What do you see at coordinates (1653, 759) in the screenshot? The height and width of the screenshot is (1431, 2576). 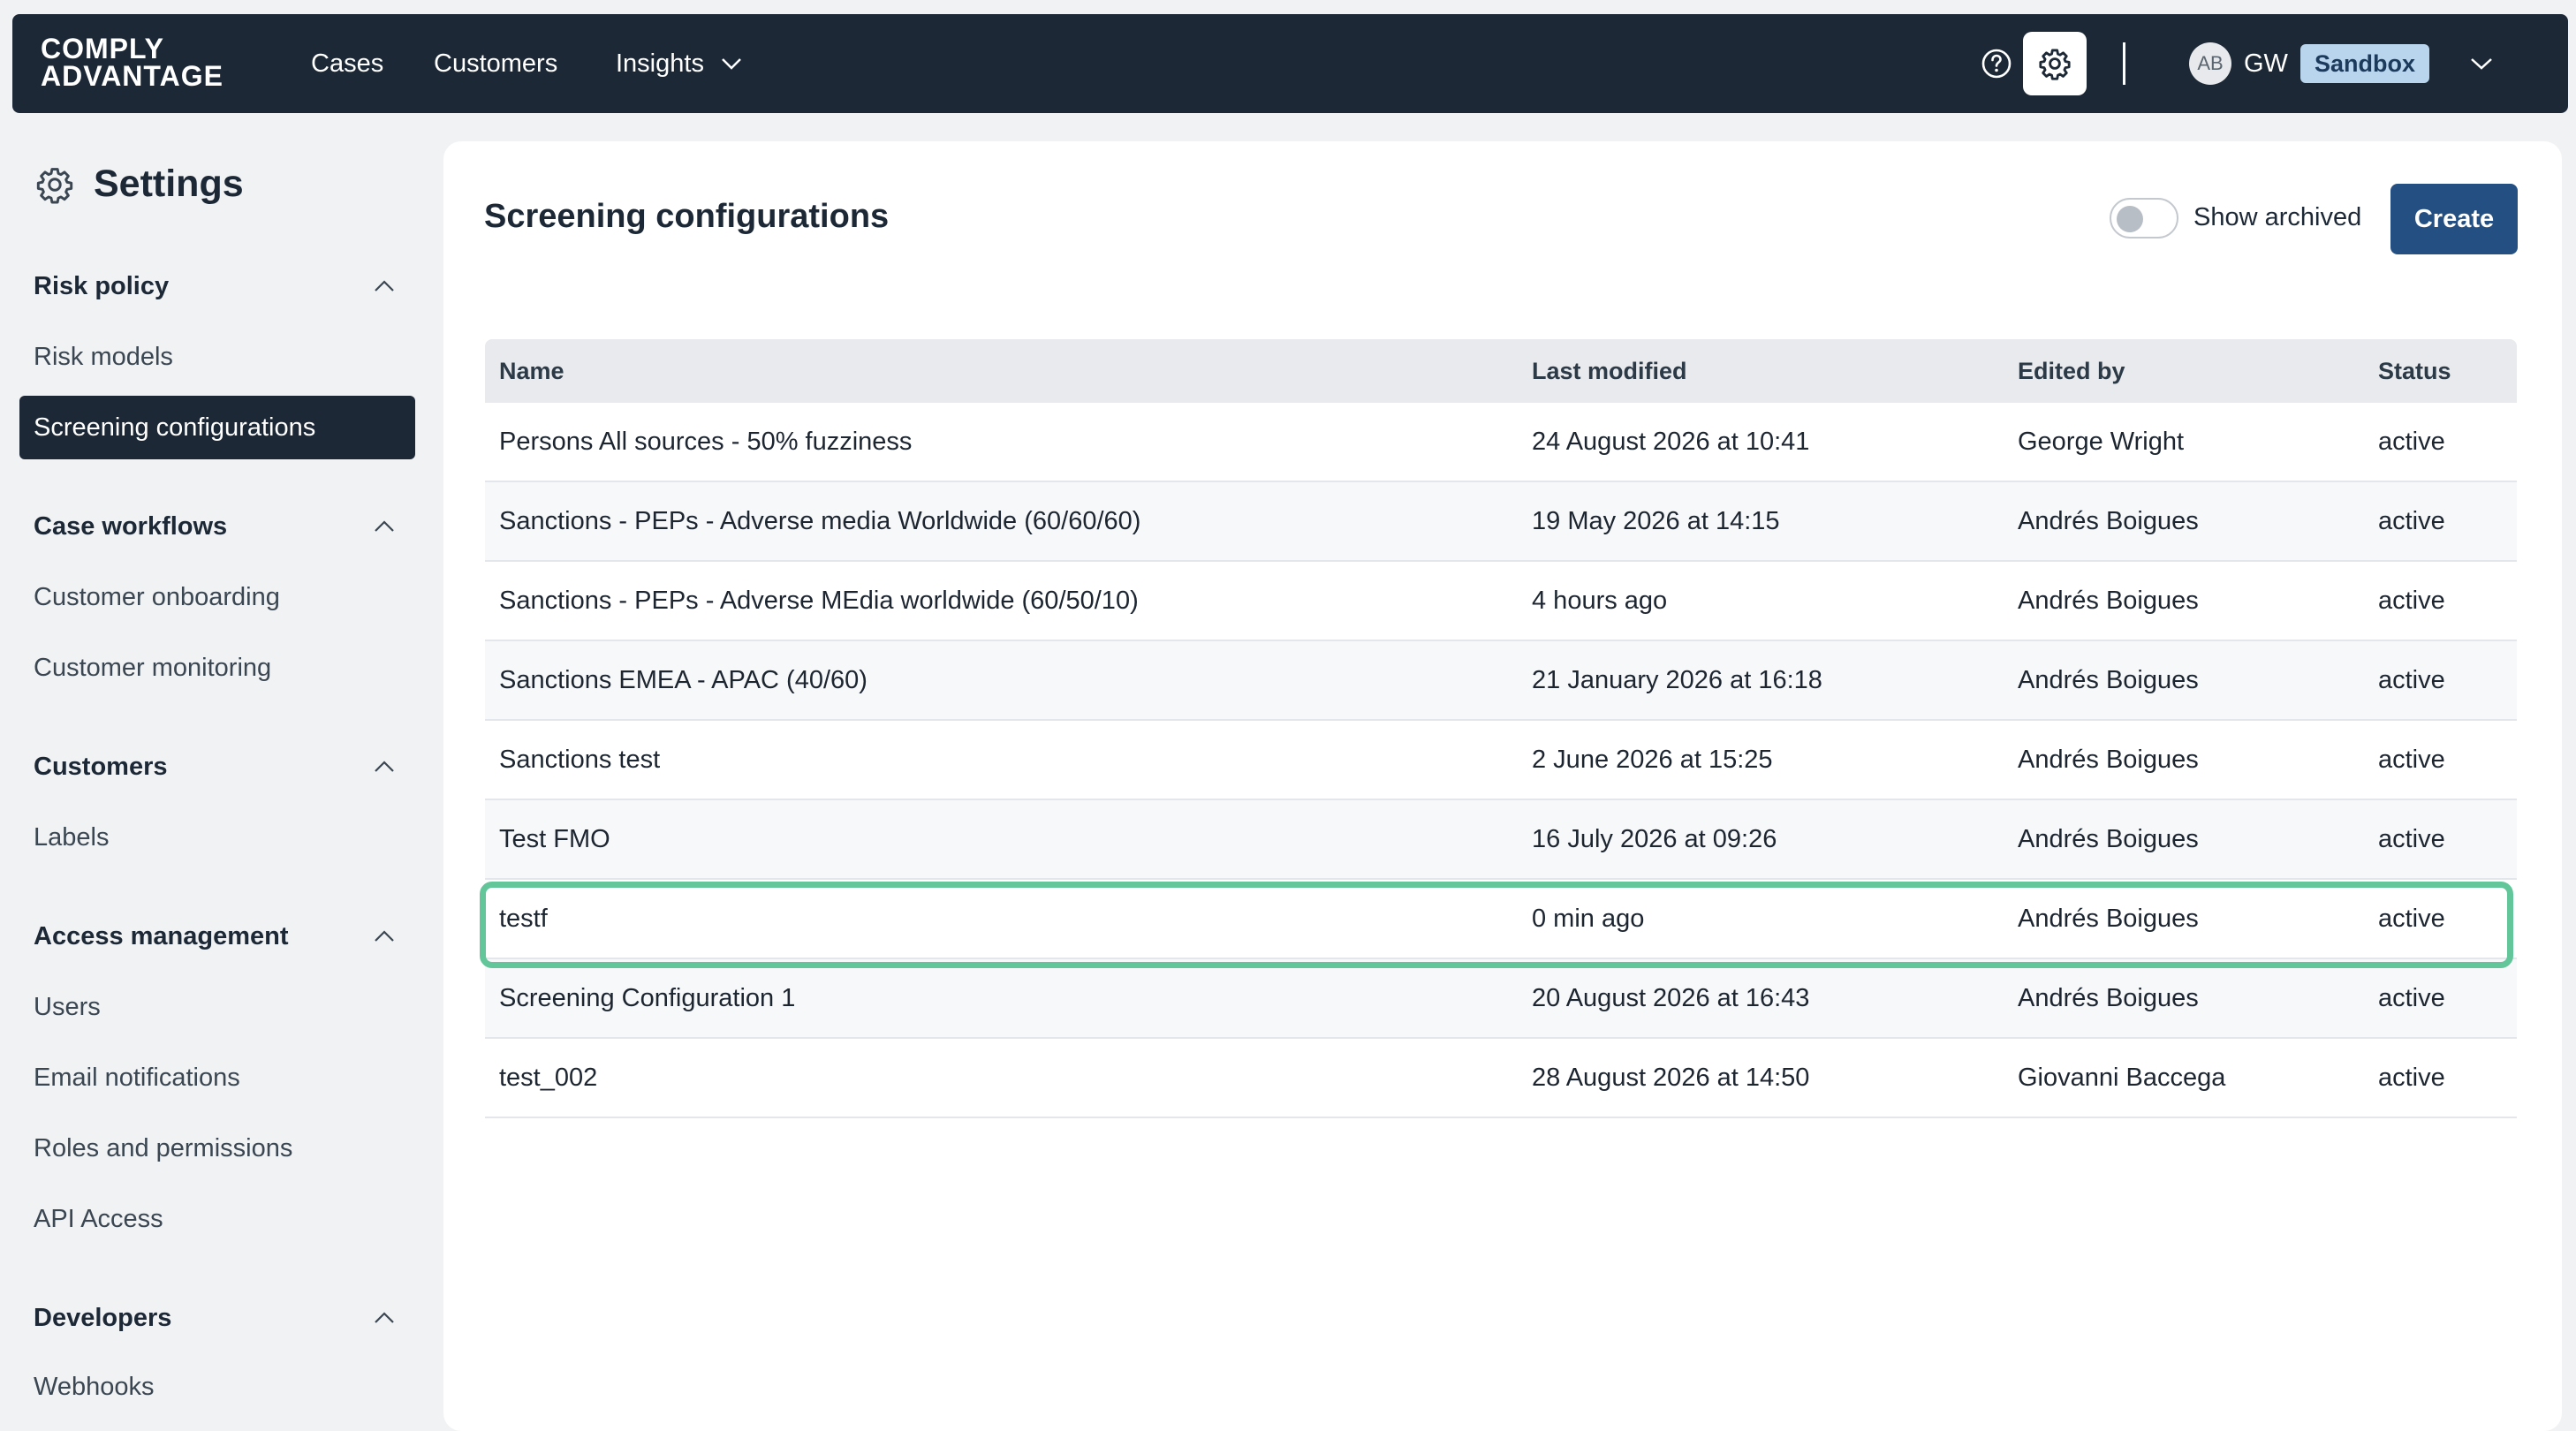 I see `cell-last-modified: 2 June 2026 at 15:25` at bounding box center [1653, 759].